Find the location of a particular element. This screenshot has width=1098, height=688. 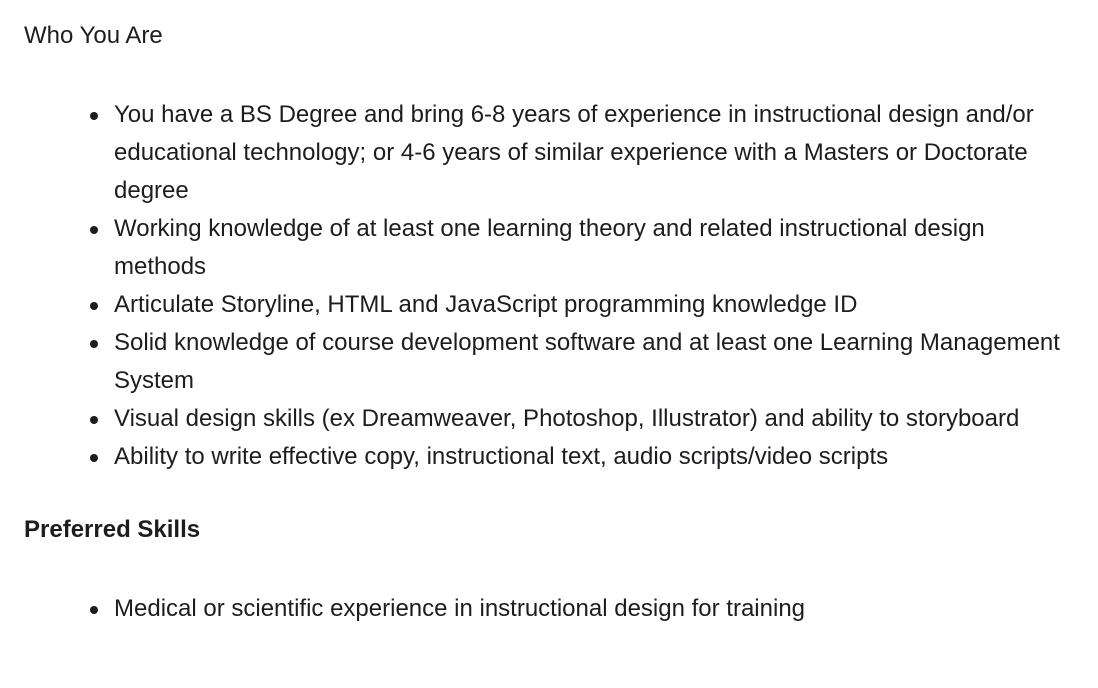

who-you-are-heading: Who You Are is located at coordinates (93, 35).